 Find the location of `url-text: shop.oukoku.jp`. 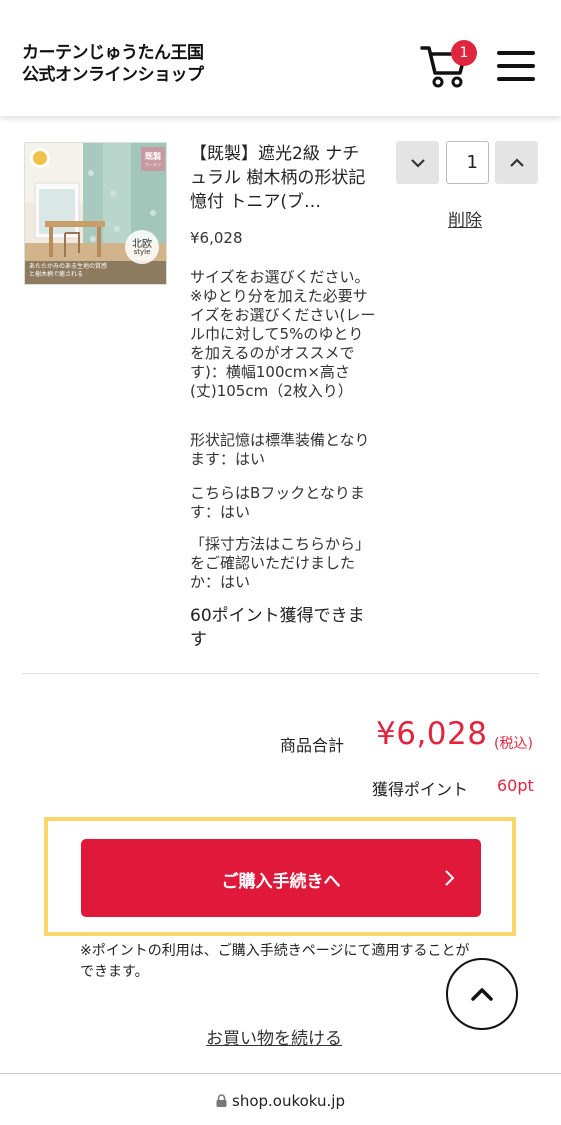

url-text: shop.oukoku.jp is located at coordinates (288, 1101).